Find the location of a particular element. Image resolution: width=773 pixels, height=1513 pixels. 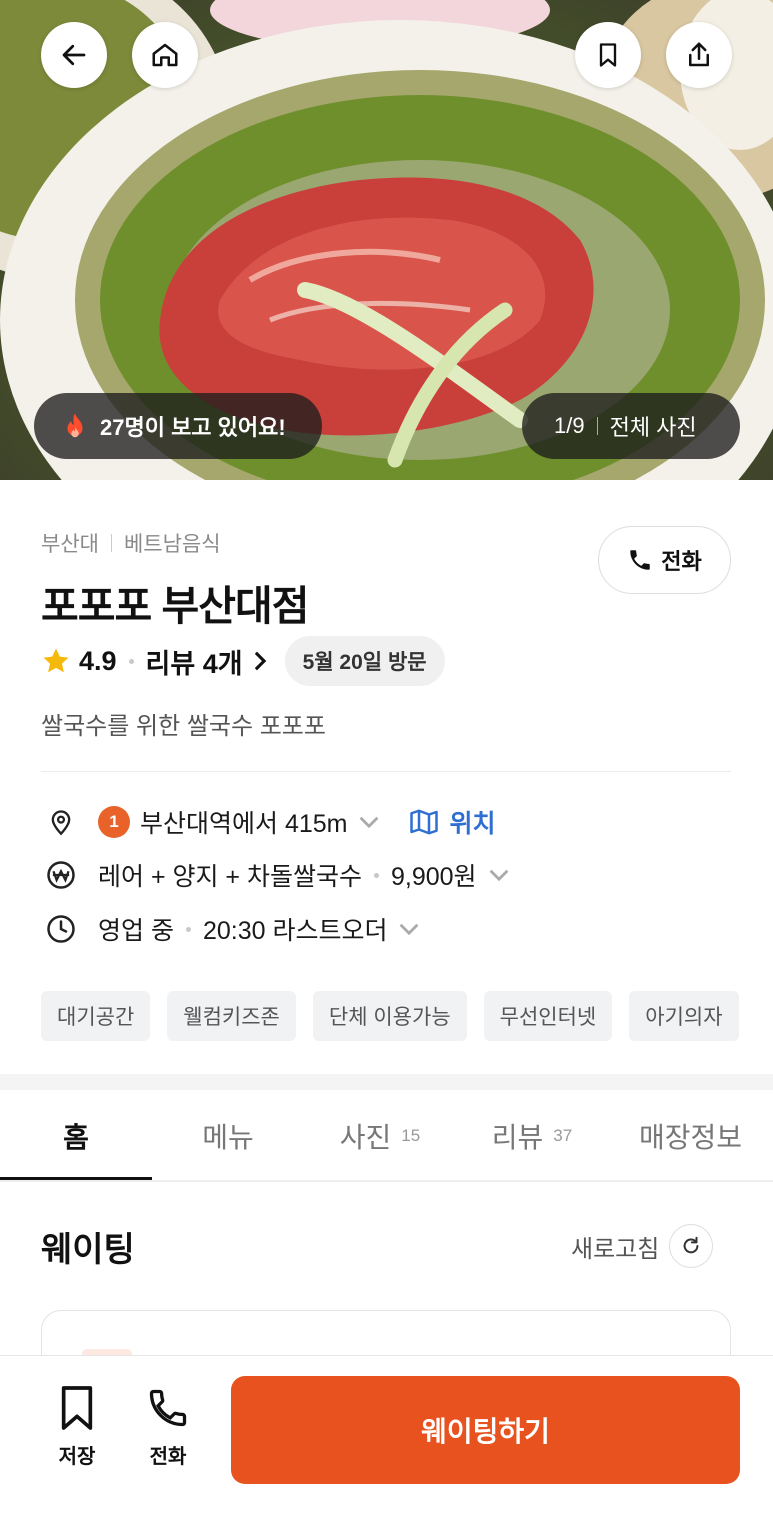

call-bottom-button: 전화 is located at coordinates (168, 1426).